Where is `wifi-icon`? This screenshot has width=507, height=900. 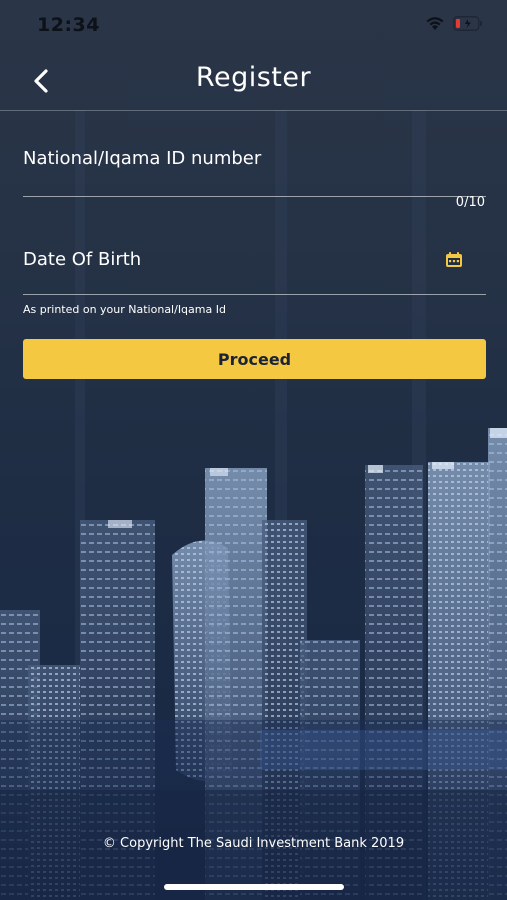
wifi-icon is located at coordinates (435, 23).